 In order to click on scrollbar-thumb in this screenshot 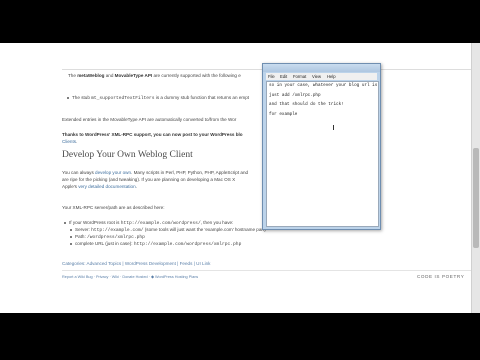, I will do `click(476, 198)`.